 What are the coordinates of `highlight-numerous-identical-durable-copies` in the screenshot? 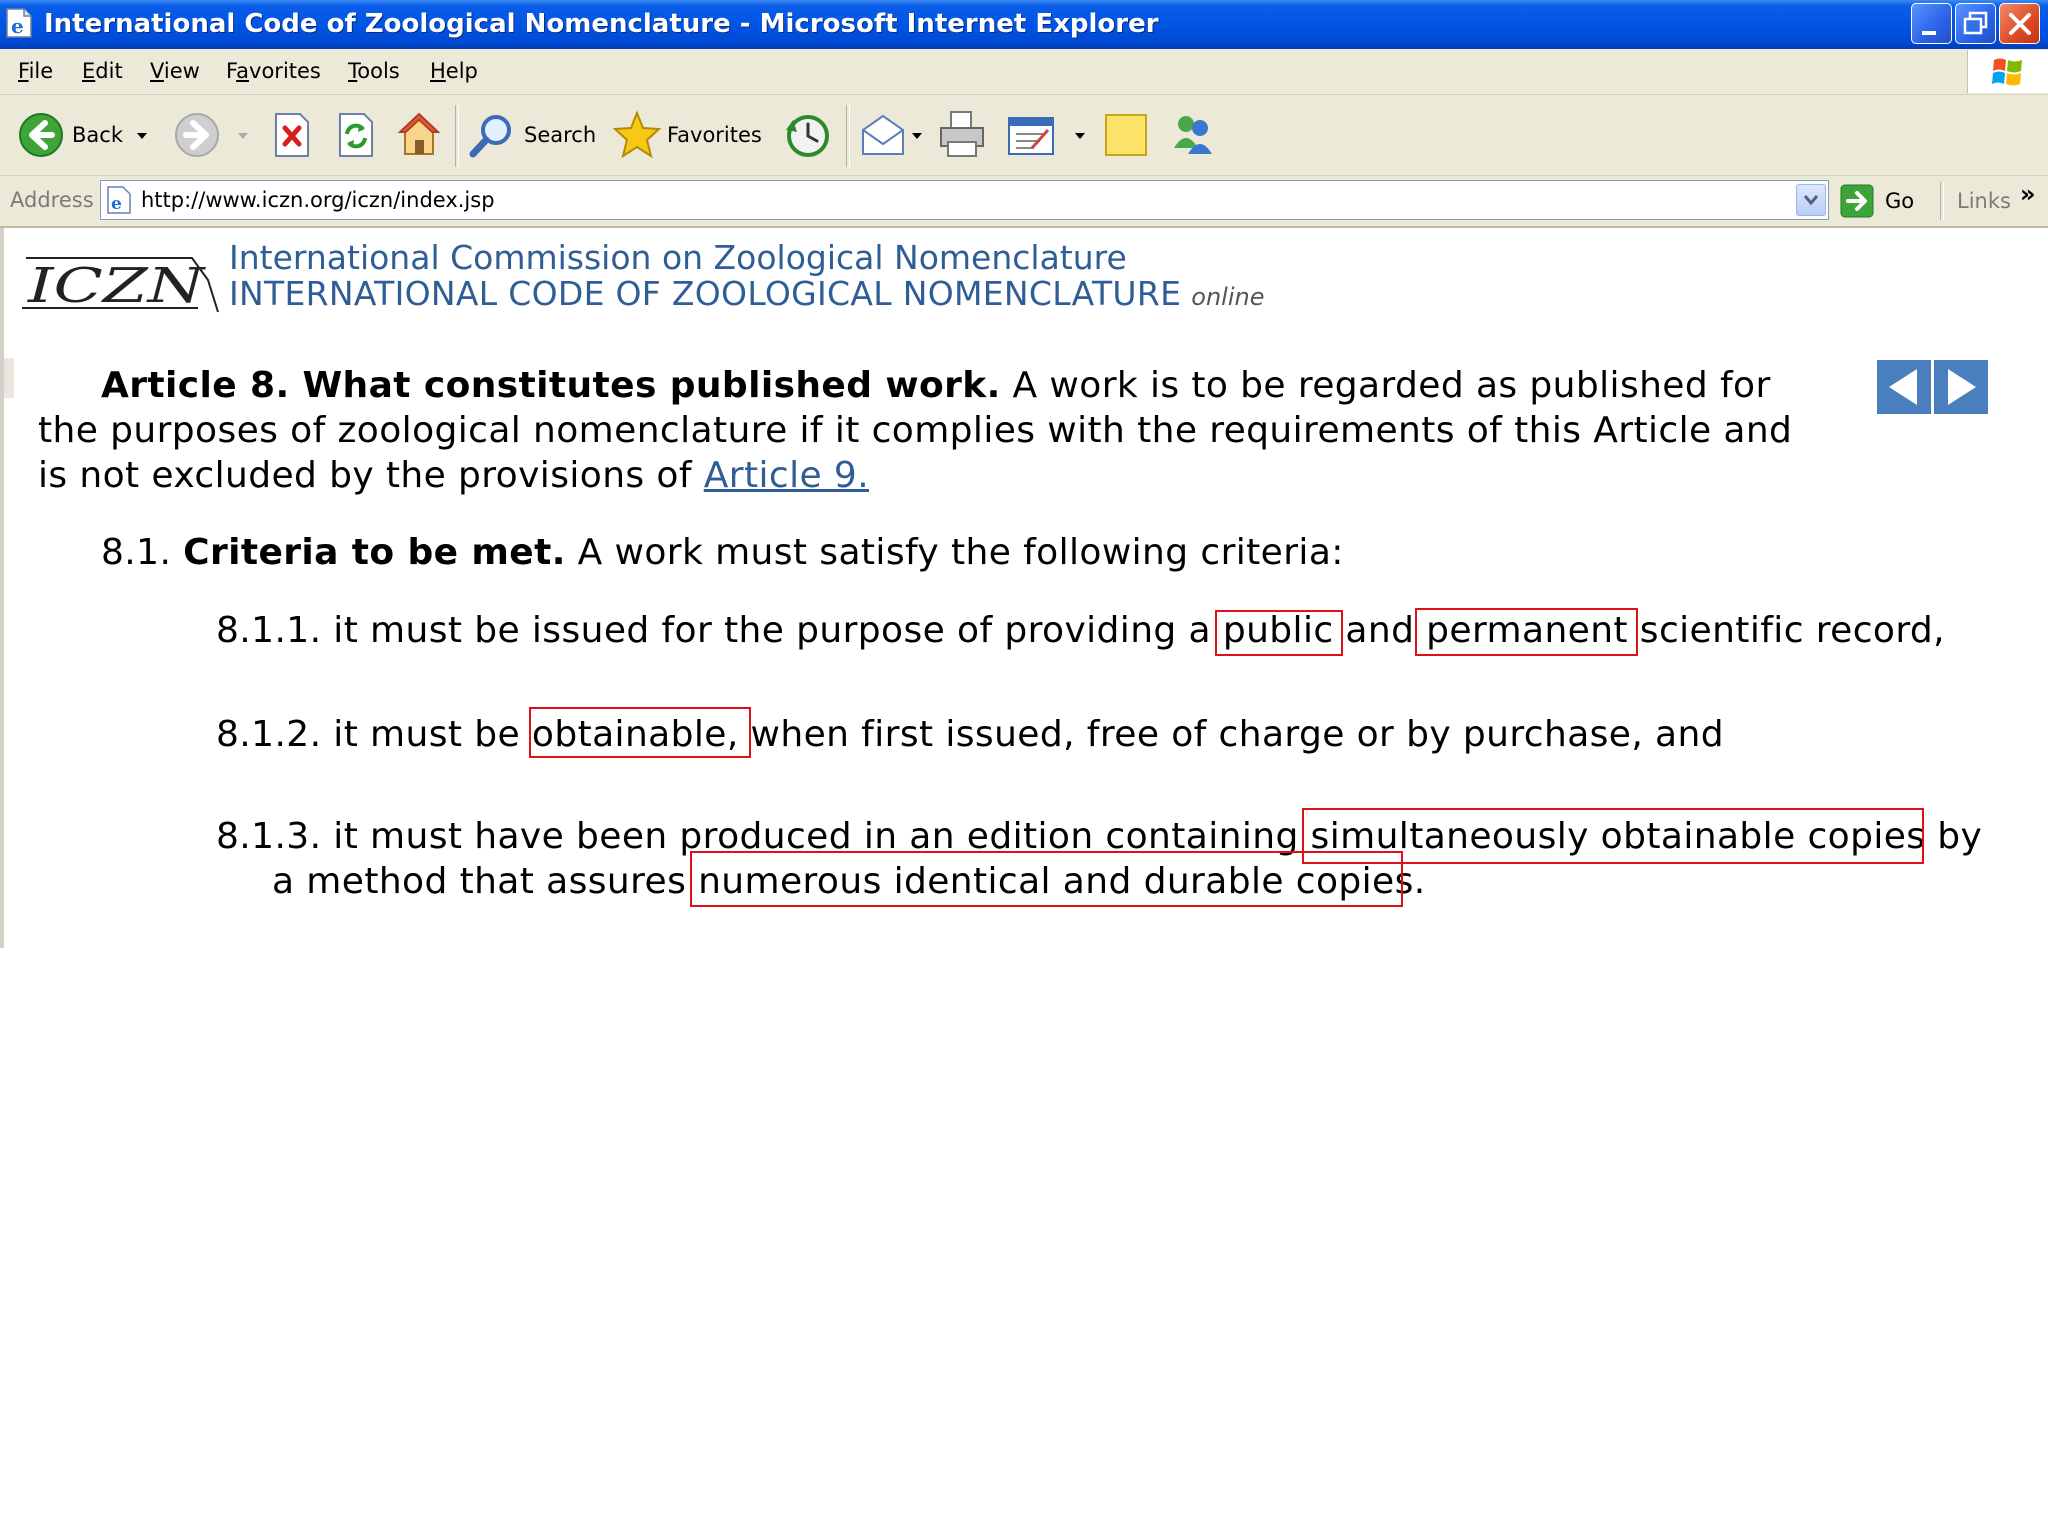 It's located at (1046, 879).